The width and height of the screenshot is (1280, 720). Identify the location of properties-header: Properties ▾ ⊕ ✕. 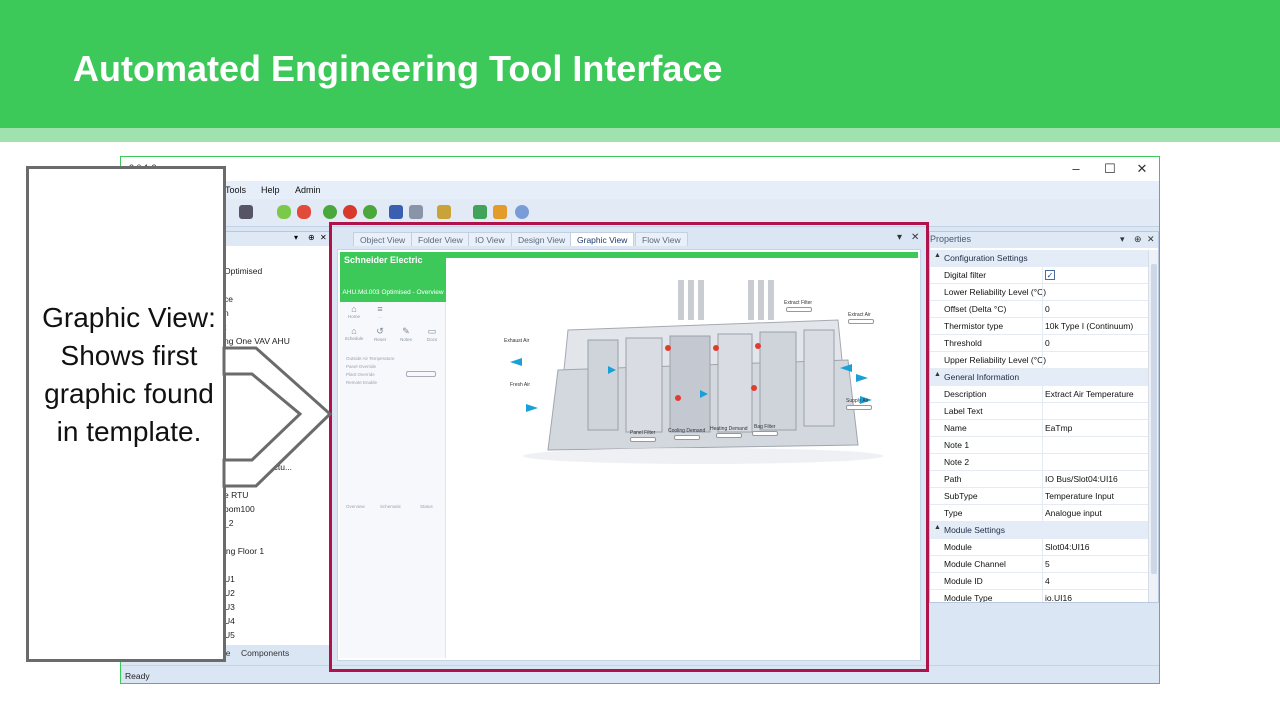
(1044, 240).